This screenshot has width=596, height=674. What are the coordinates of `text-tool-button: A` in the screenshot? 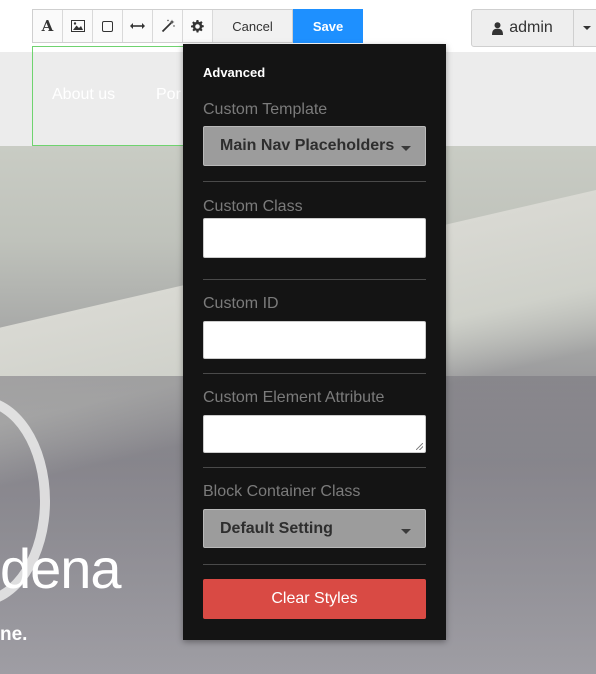 It's located at (48, 26).